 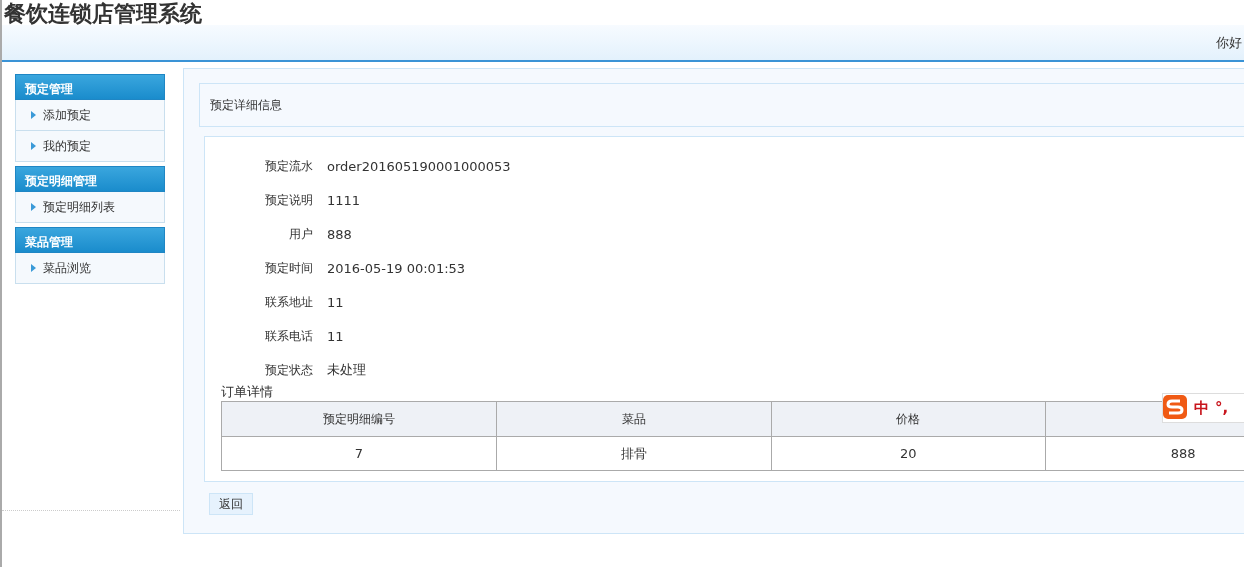 I want to click on ime-logo-icon, so click(x=1175, y=406).